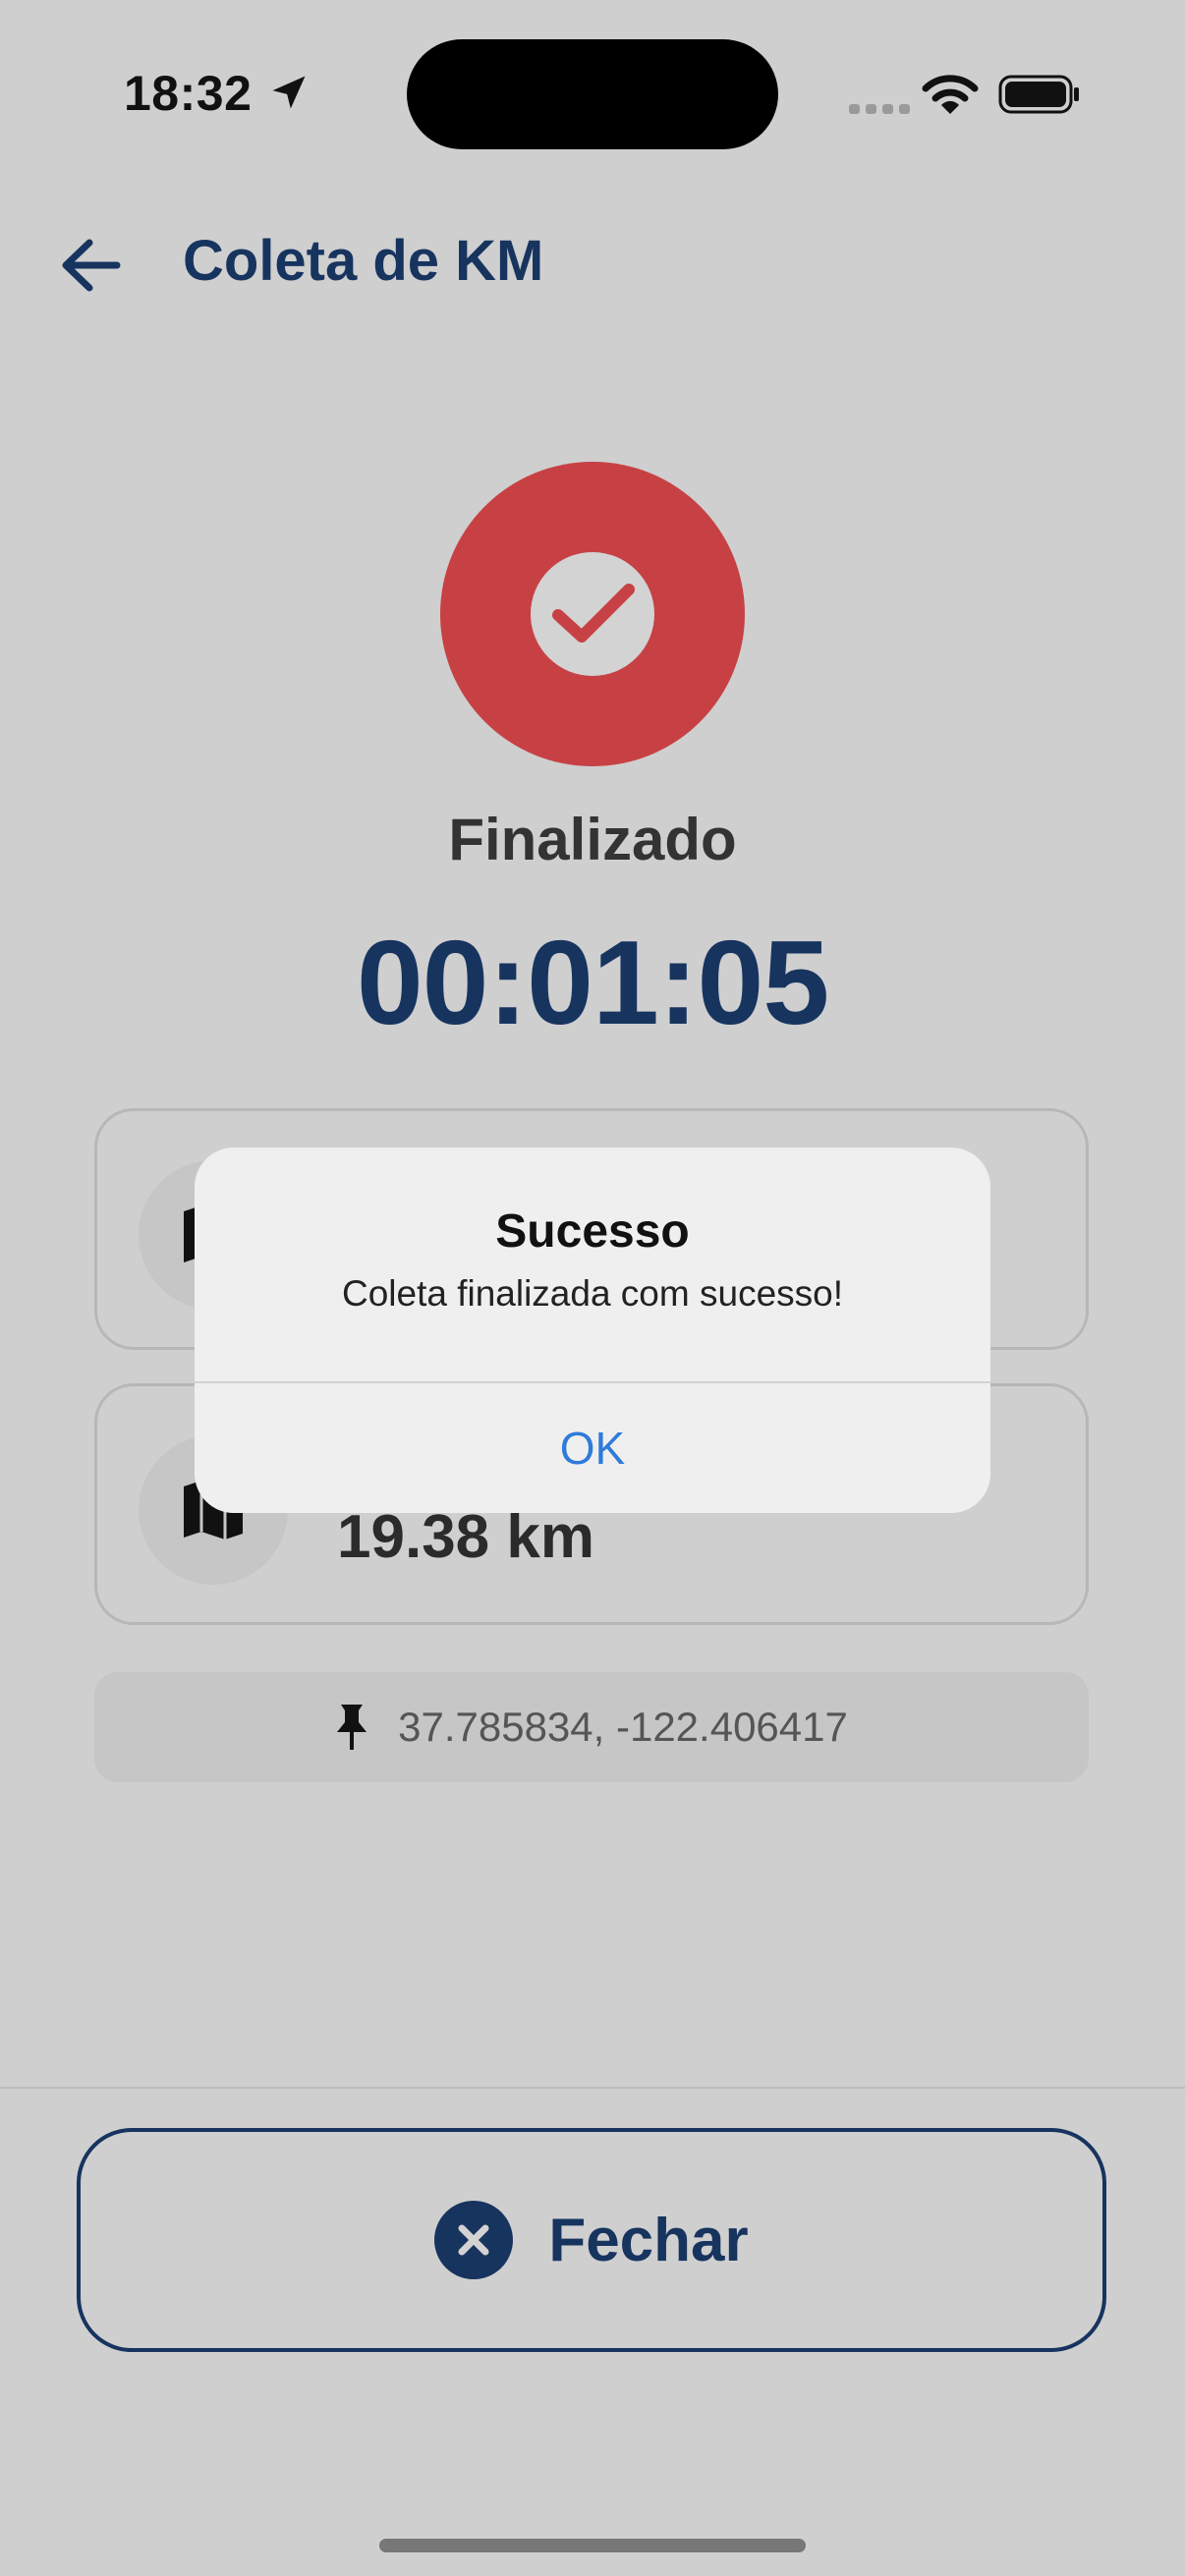  I want to click on alert-ok-button: OK, so click(592, 1448).